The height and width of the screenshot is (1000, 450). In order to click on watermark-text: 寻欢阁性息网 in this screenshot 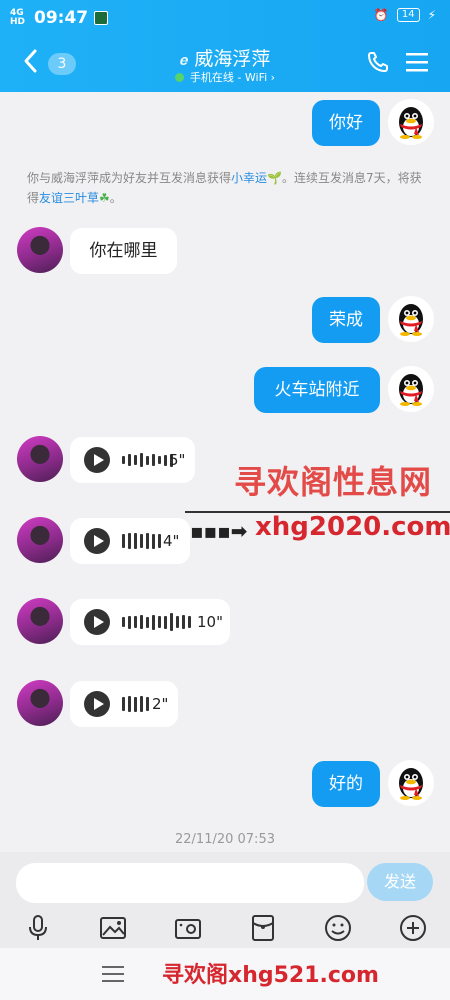, I will do `click(333, 482)`.